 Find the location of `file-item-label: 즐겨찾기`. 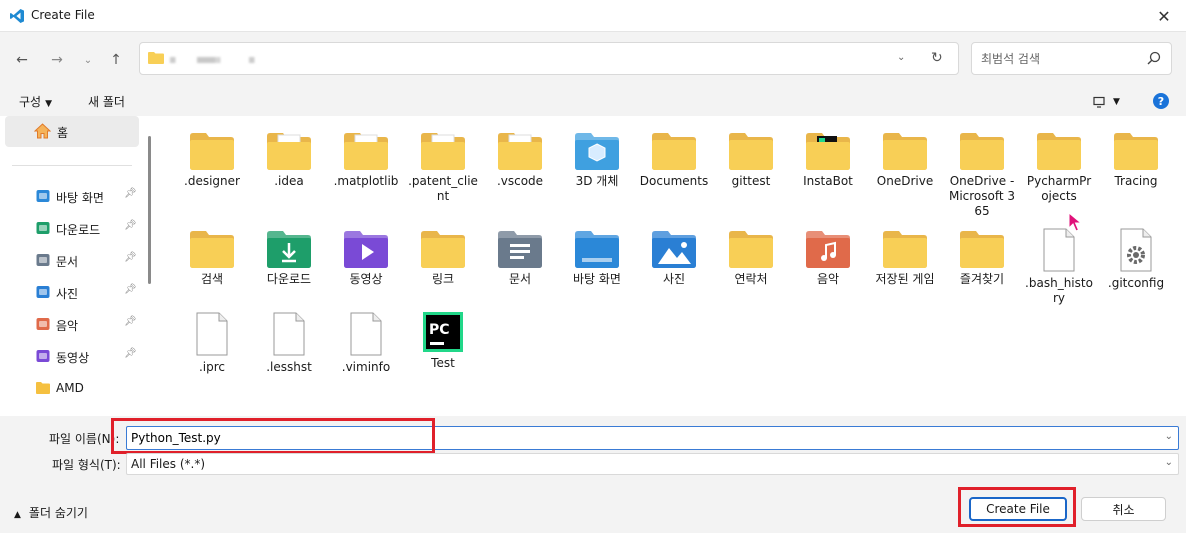

file-item-label: 즐겨찾기 is located at coordinates (982, 279).